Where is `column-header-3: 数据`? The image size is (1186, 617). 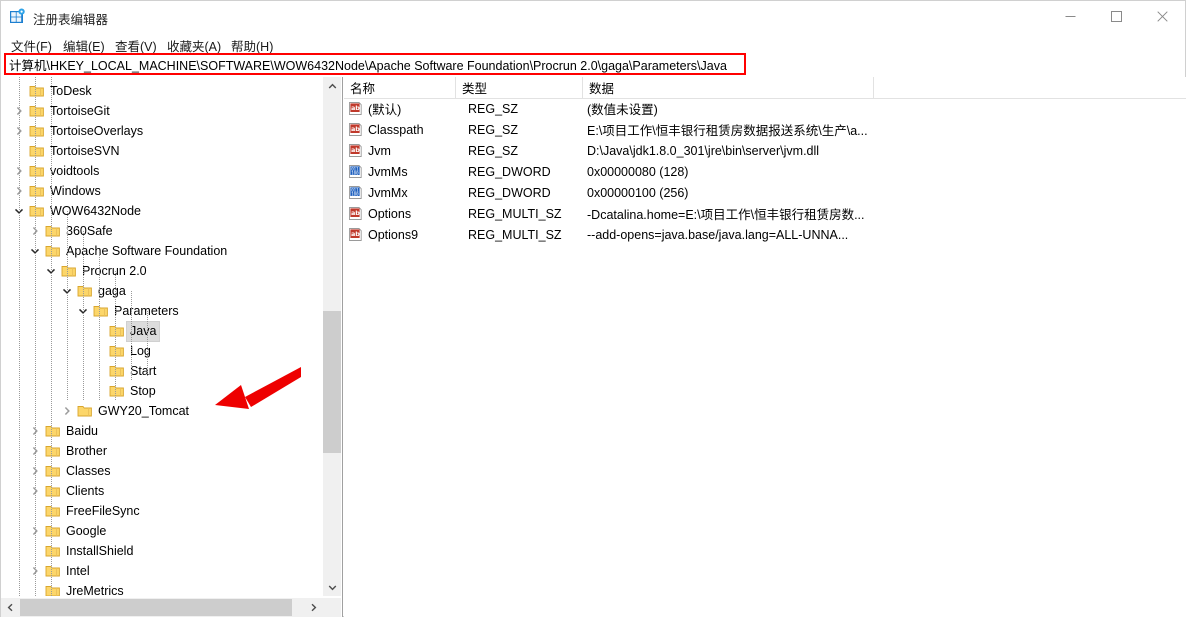
column-header-3: 数据 is located at coordinates (728, 87).